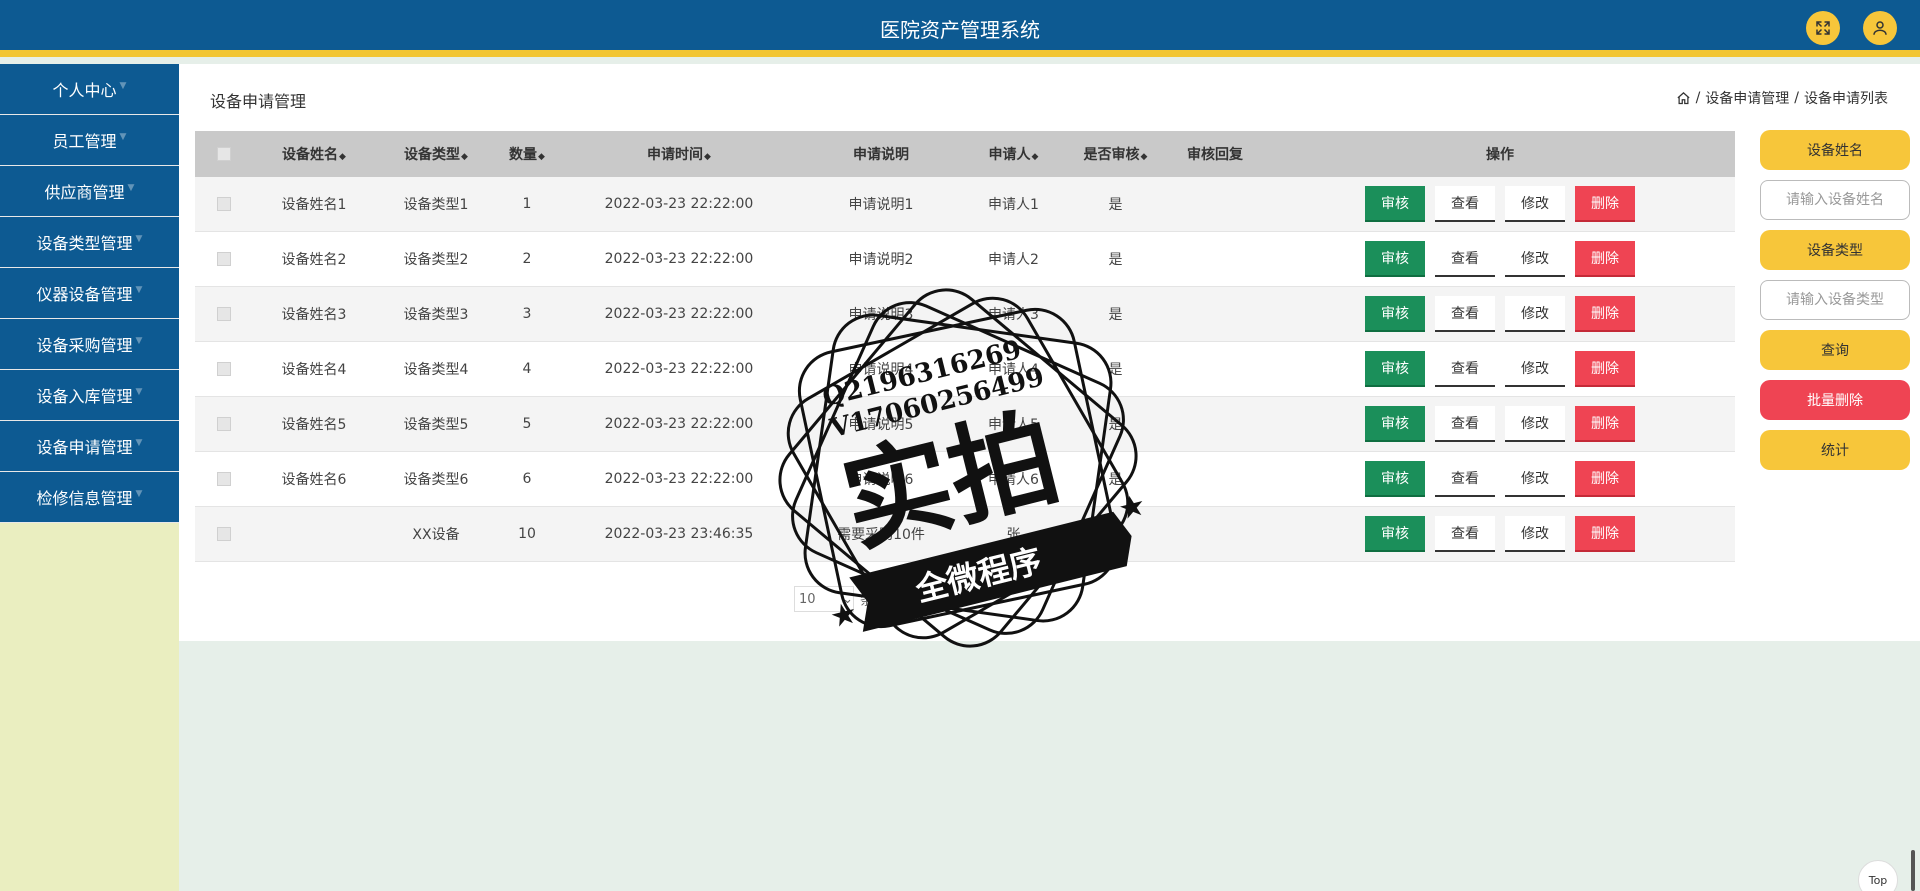 The width and height of the screenshot is (1920, 891). Describe the element at coordinates (436, 425) in the screenshot. I see `cell-type: 设备类型5` at that location.